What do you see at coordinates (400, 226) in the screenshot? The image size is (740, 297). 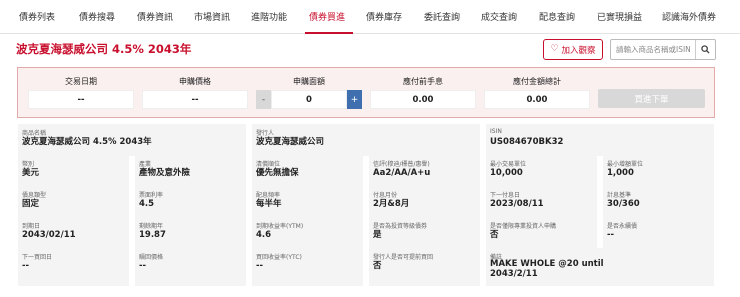 I see `investment-grade-label: 是否為投資等級債券` at bounding box center [400, 226].